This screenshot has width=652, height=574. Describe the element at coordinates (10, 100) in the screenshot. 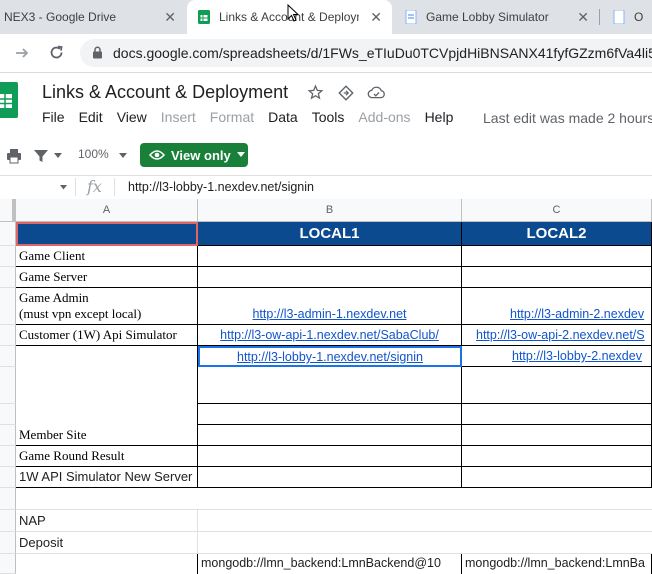

I see `sheets-logo-icon` at that location.